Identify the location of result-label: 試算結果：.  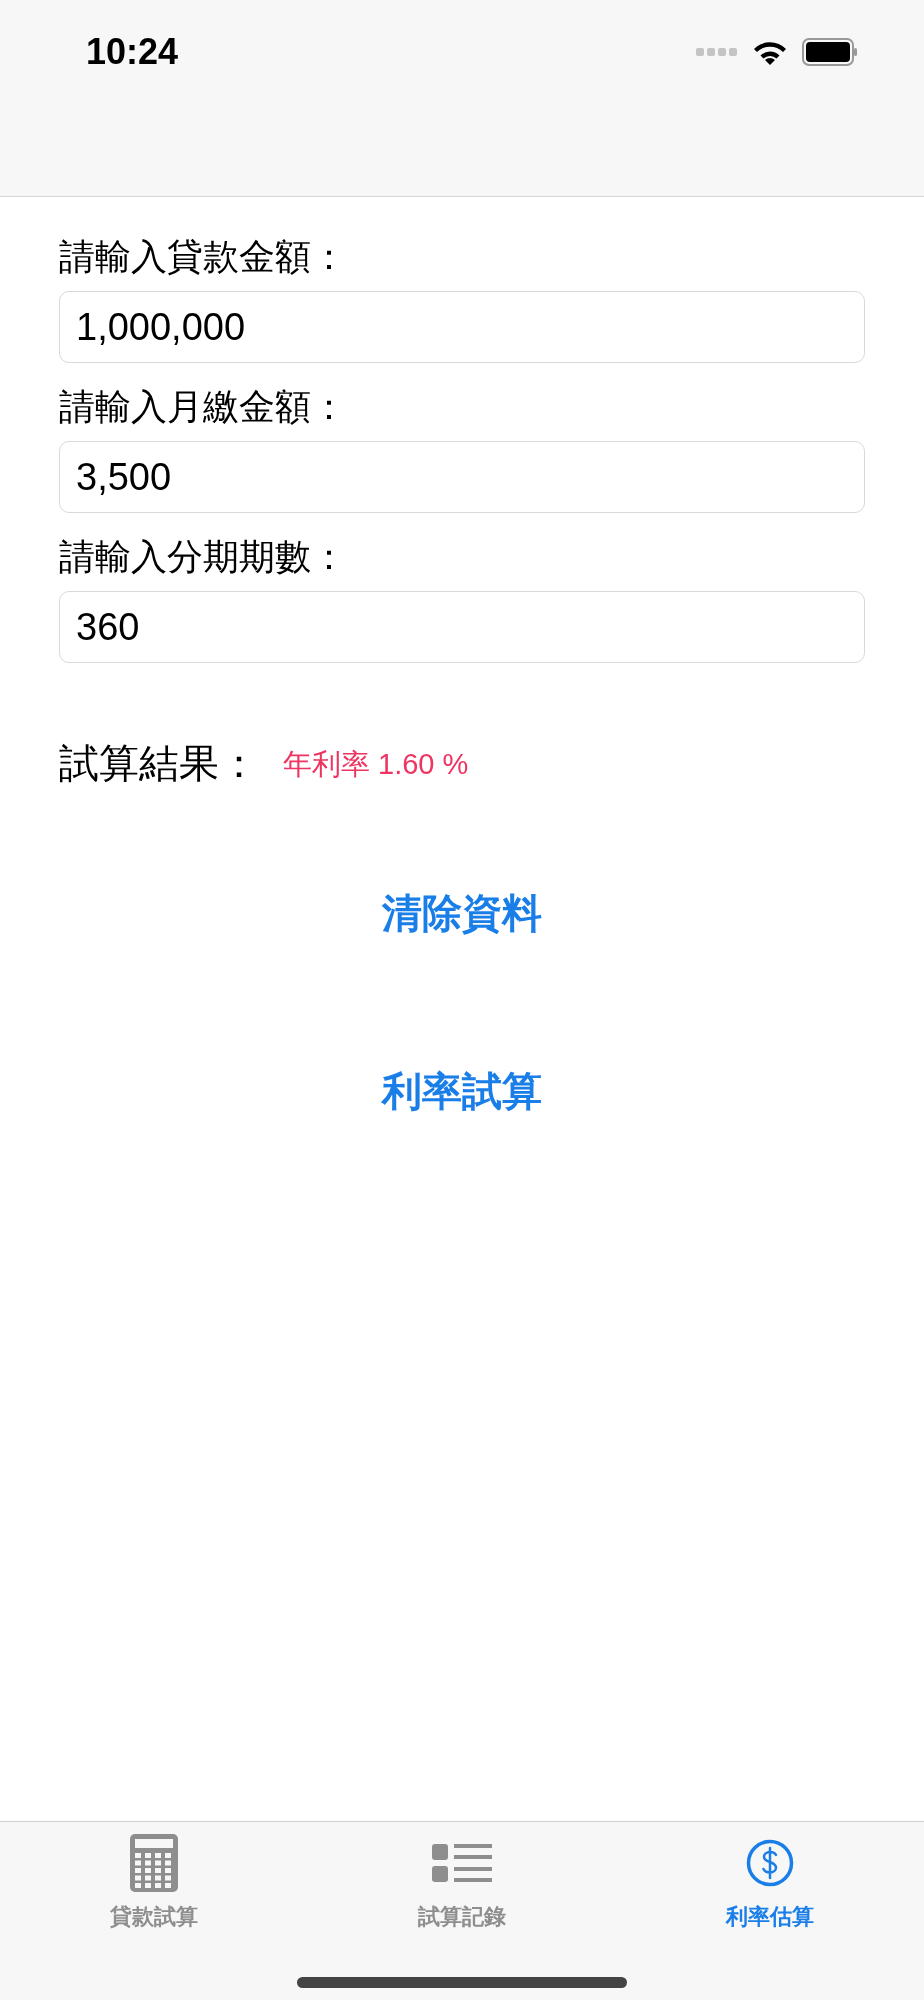
(159, 763).